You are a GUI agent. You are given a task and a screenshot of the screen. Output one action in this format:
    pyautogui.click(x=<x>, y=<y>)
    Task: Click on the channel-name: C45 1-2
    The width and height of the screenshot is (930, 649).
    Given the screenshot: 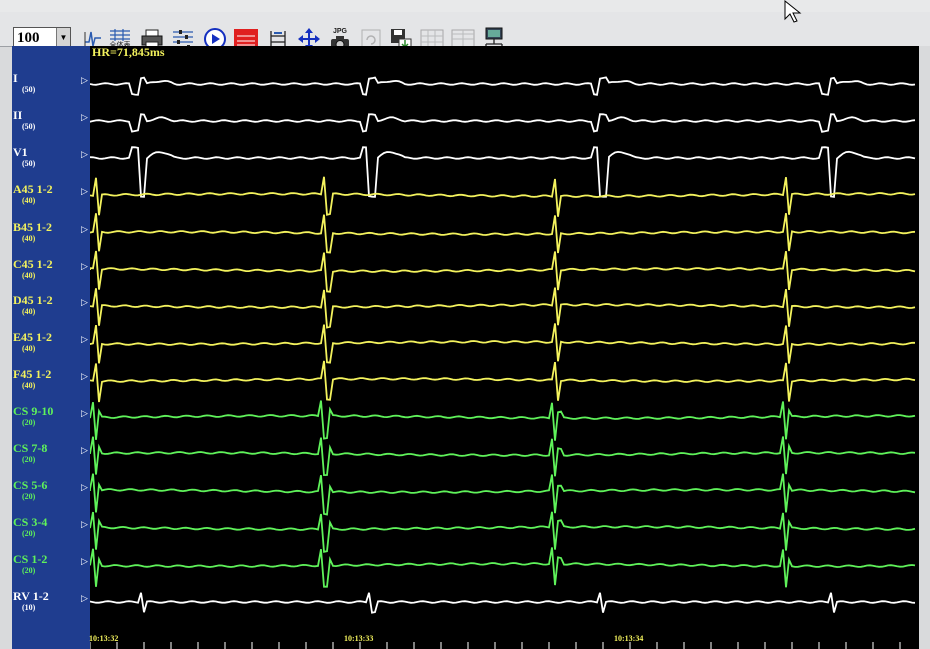 What is the action you would take?
    pyautogui.click(x=33, y=264)
    